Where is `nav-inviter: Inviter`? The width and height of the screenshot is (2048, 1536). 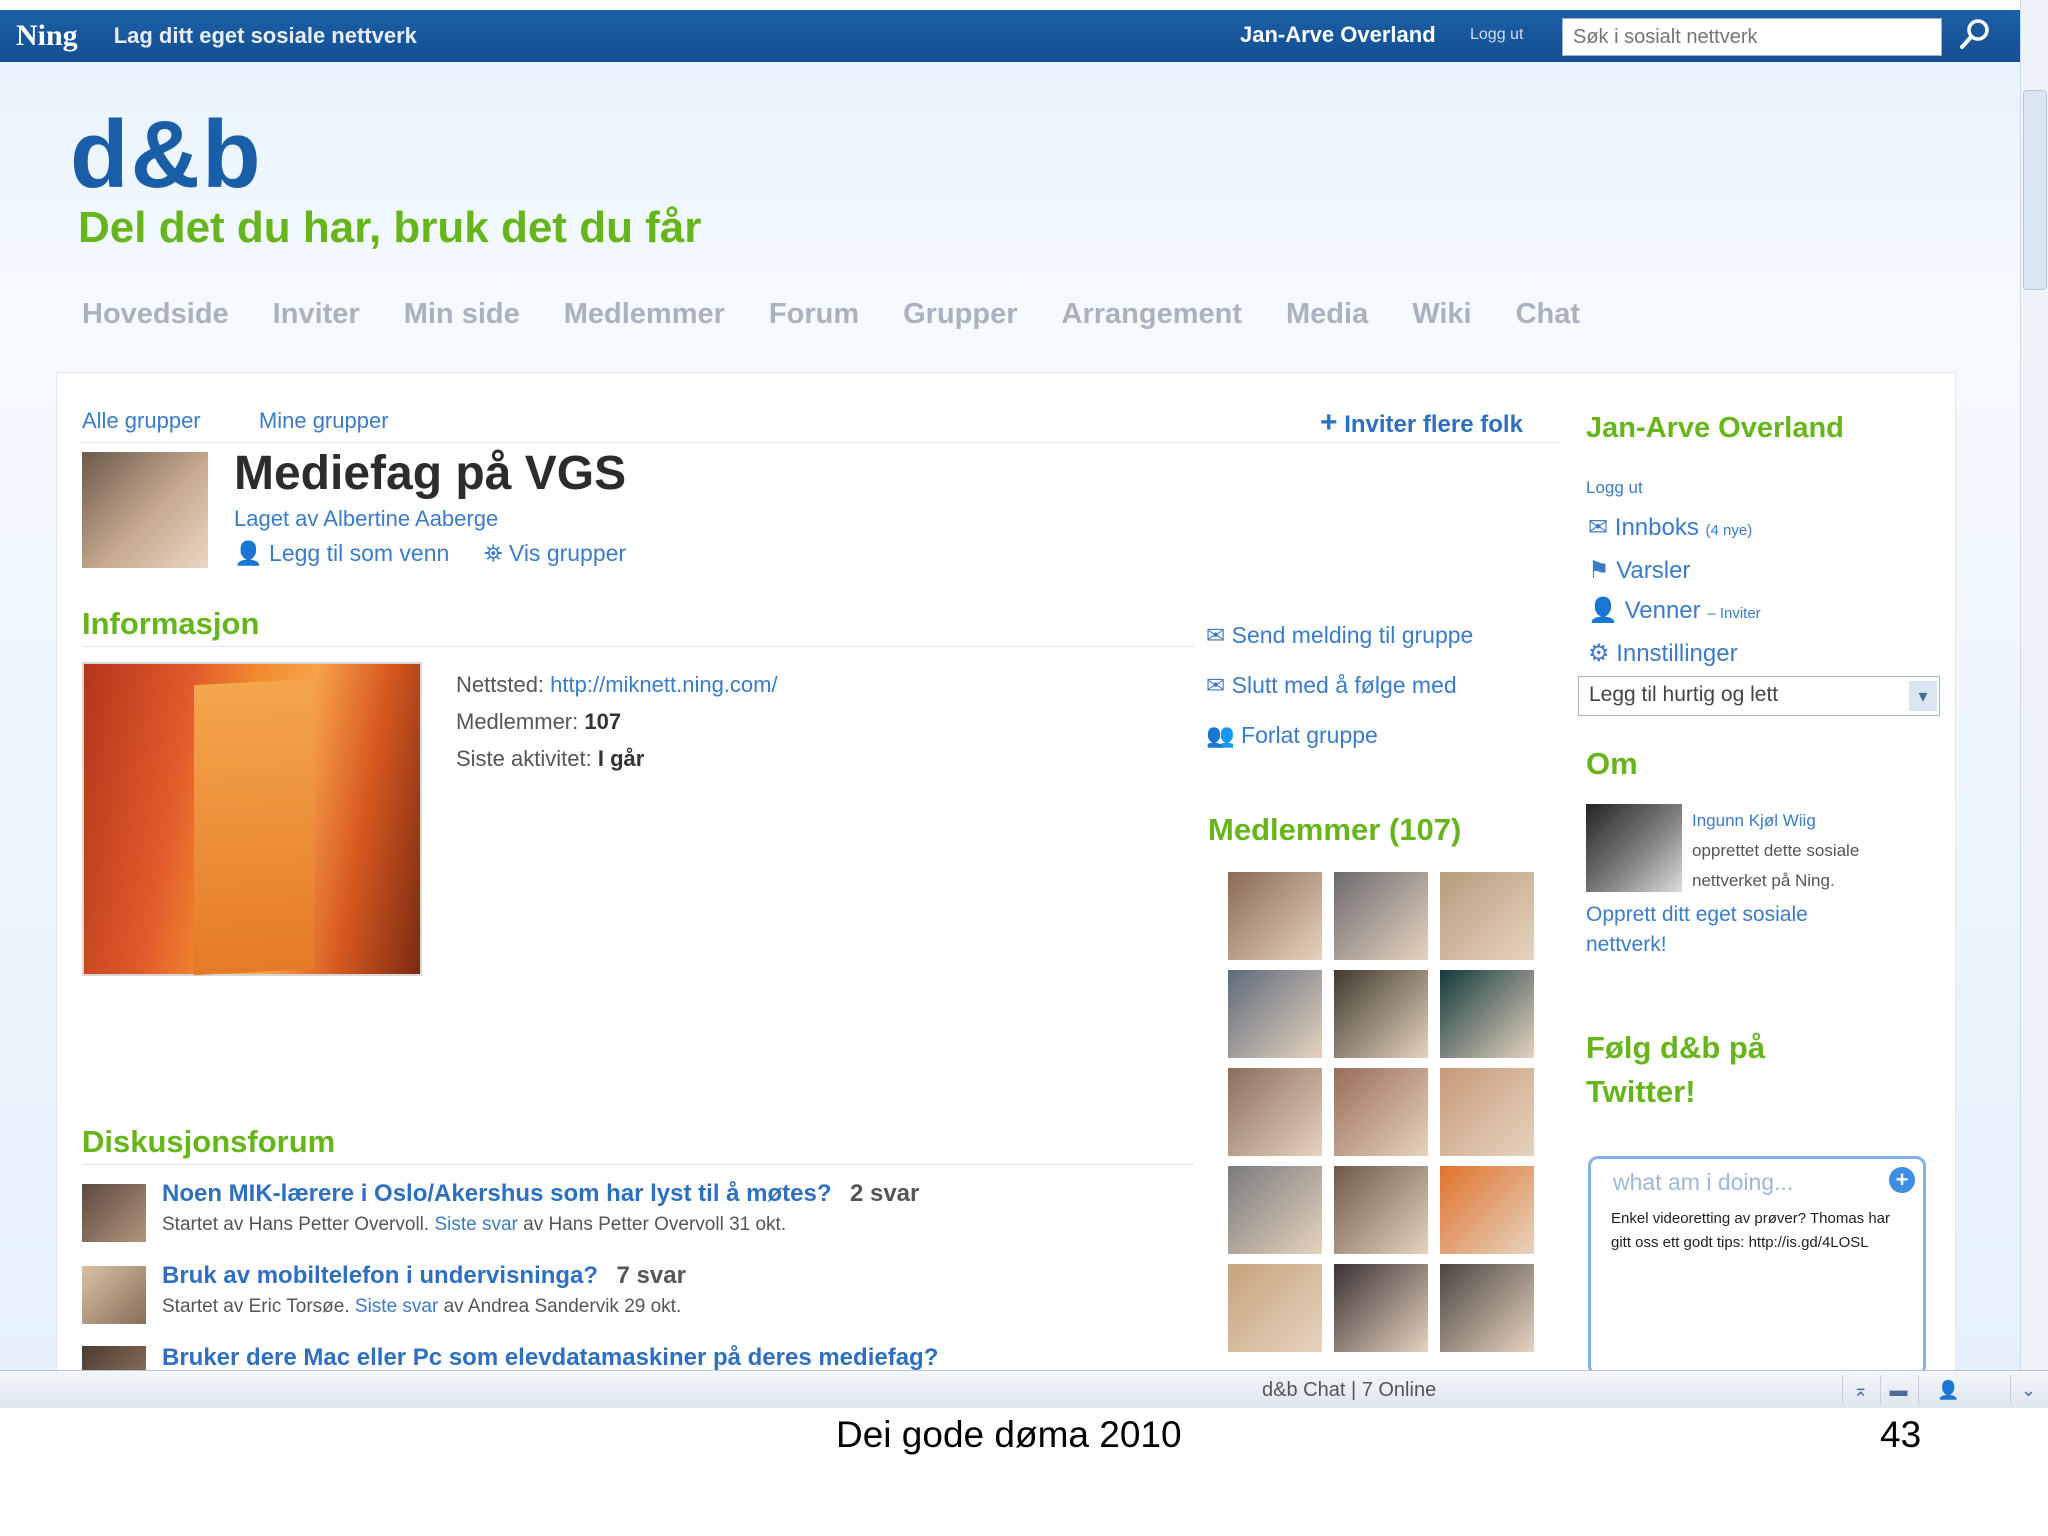
nav-inviter: Inviter is located at coordinates (316, 314).